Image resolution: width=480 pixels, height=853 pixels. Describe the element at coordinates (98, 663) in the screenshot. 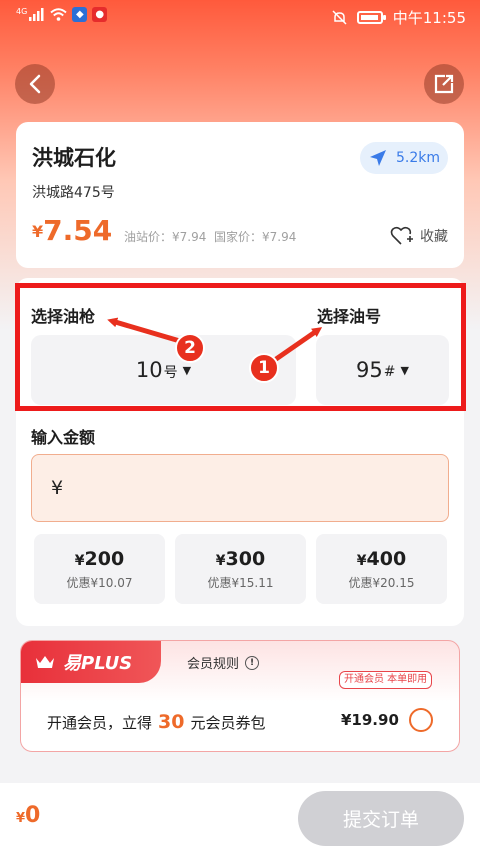

I see `plus-brand: 易PLUS` at that location.